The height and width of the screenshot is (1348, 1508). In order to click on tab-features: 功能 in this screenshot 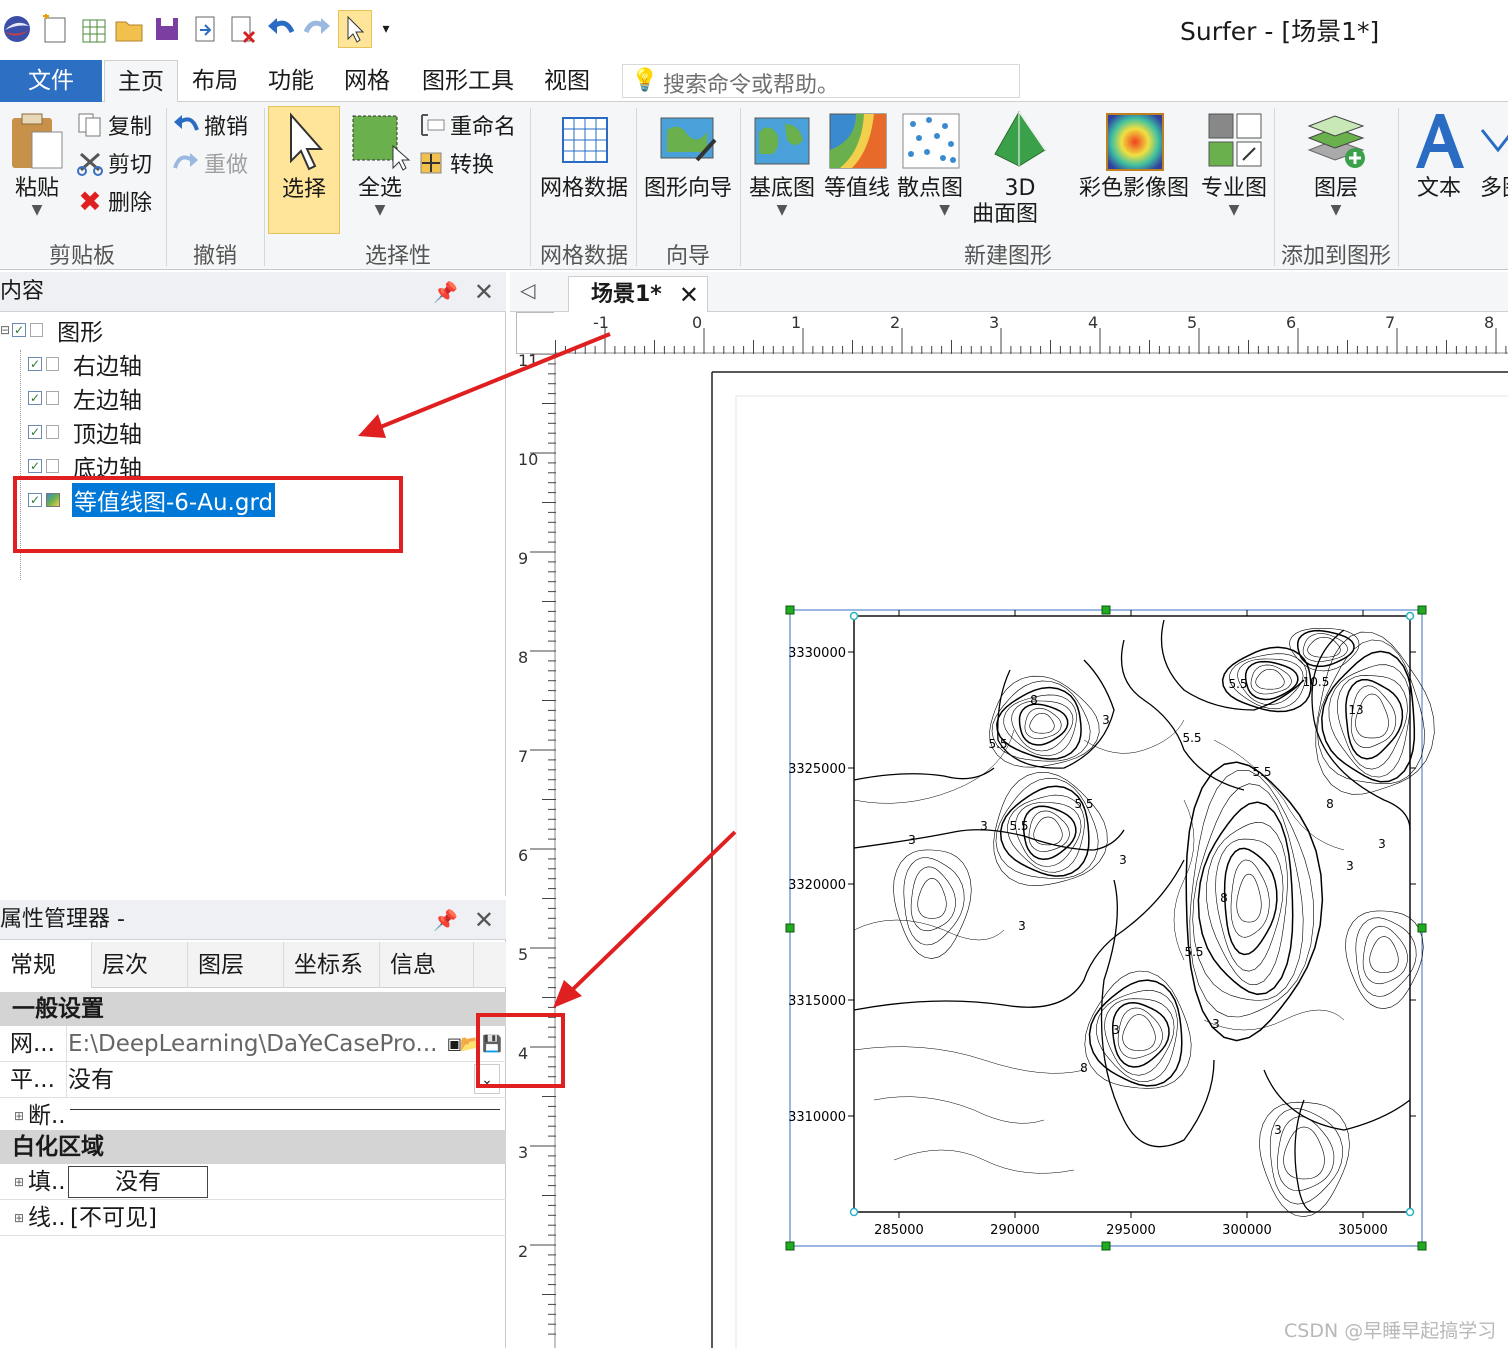, I will do `click(291, 81)`.